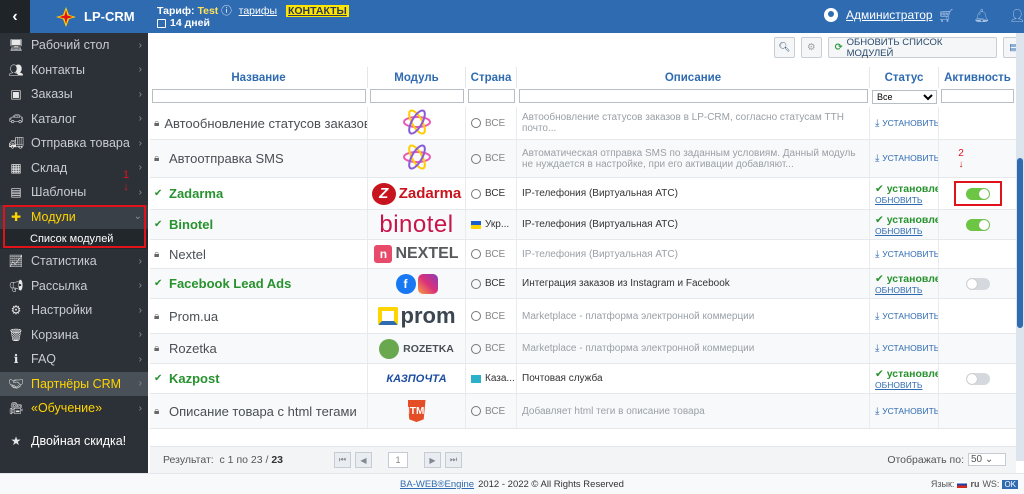  I want to click on header-name: Название, so click(259, 77).